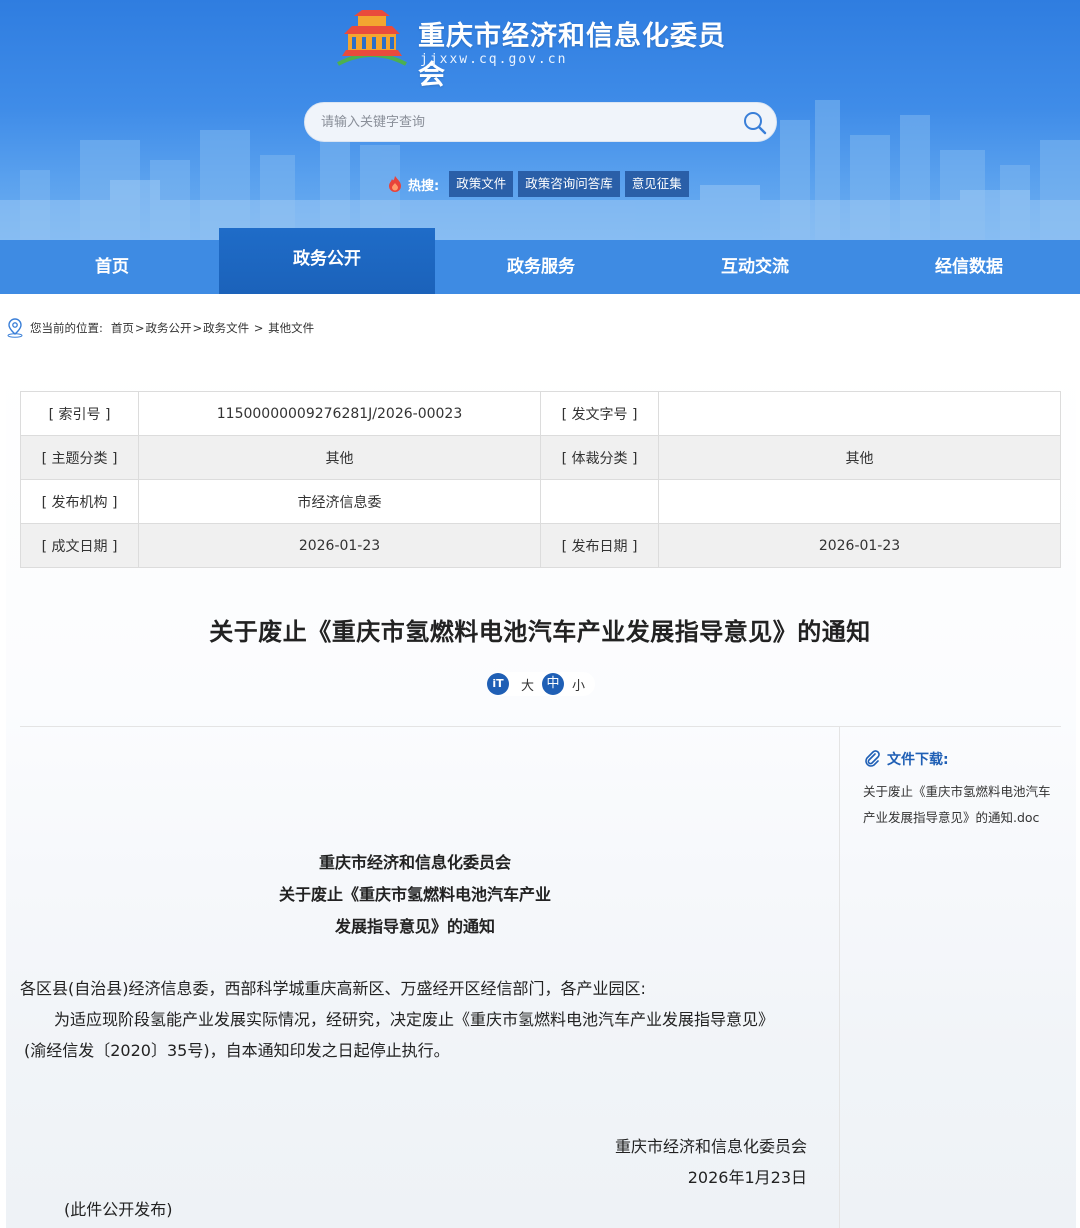  Describe the element at coordinates (226, 328) in the screenshot. I see `breadcrumb-gov-docs: 政务文件` at that location.